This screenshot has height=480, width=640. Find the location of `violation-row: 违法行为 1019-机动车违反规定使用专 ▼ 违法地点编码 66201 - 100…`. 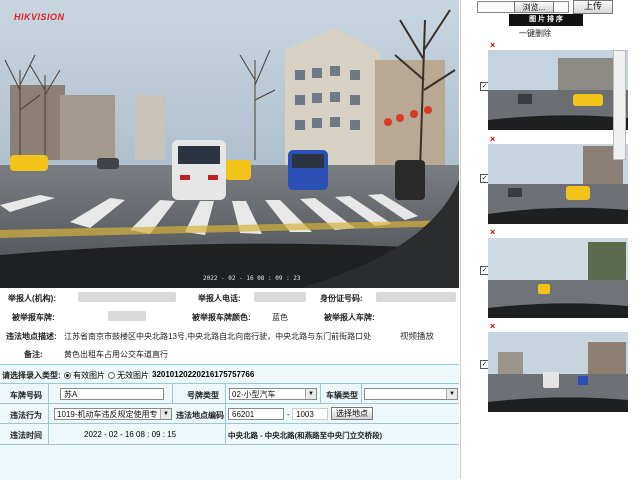

violation-row: 违法行为 1019-机动车违反规定使用专 ▼ 违法地点编码 66201 - 100… is located at coordinates (229, 414).